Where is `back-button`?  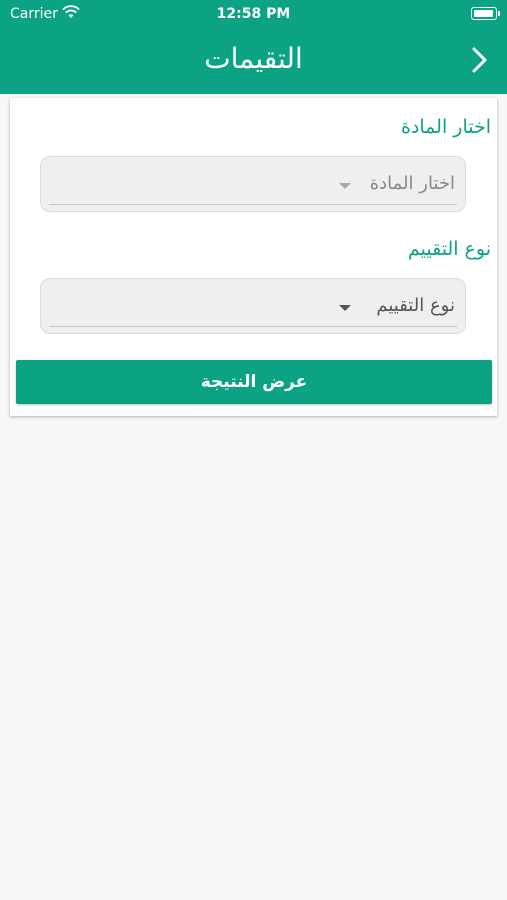
back-button is located at coordinates (479, 60).